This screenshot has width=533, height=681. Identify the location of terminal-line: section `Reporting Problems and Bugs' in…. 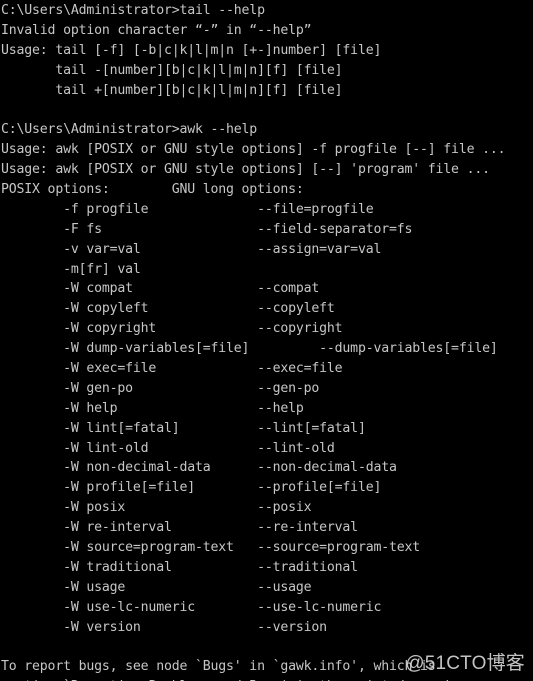
(267, 679).